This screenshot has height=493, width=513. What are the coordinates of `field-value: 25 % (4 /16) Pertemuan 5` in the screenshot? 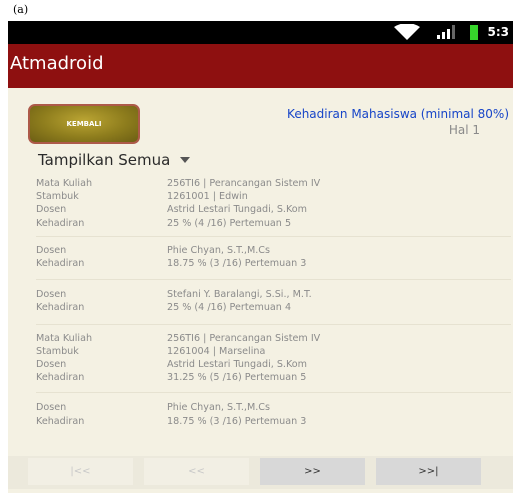 It's located at (229, 223).